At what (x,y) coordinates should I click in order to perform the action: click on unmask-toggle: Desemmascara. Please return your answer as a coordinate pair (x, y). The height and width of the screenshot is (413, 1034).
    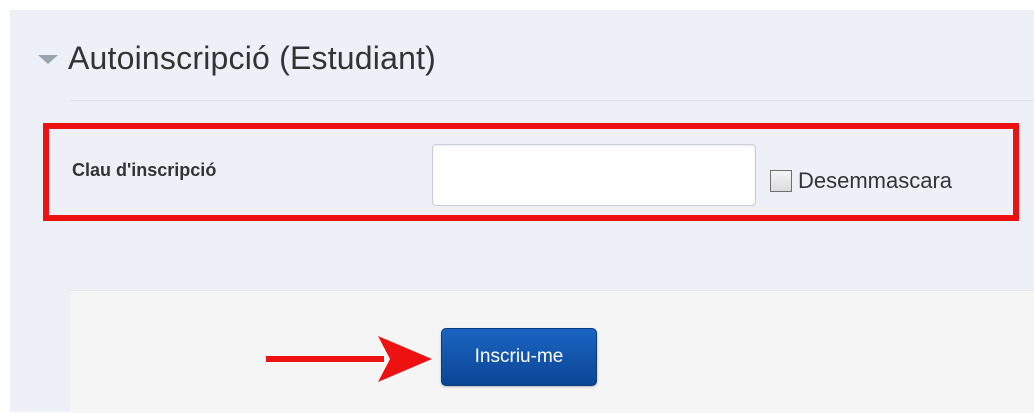
    Looking at the image, I should click on (861, 181).